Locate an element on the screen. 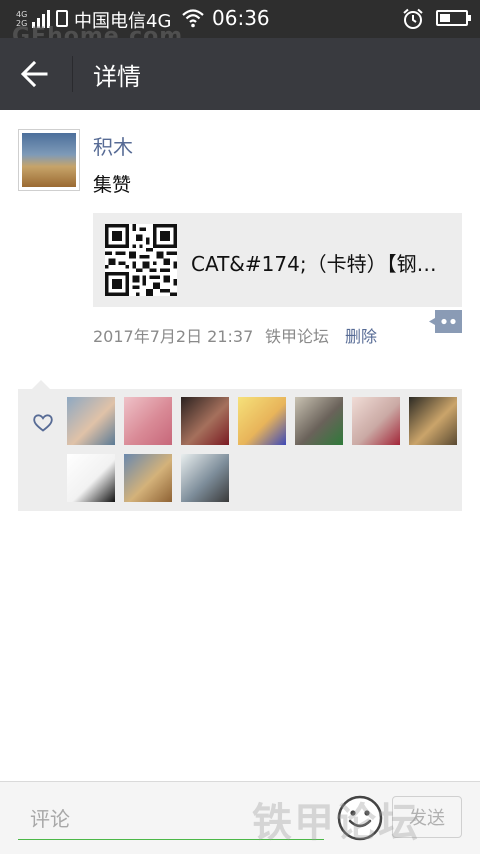  battery-icon is located at coordinates (452, 18).